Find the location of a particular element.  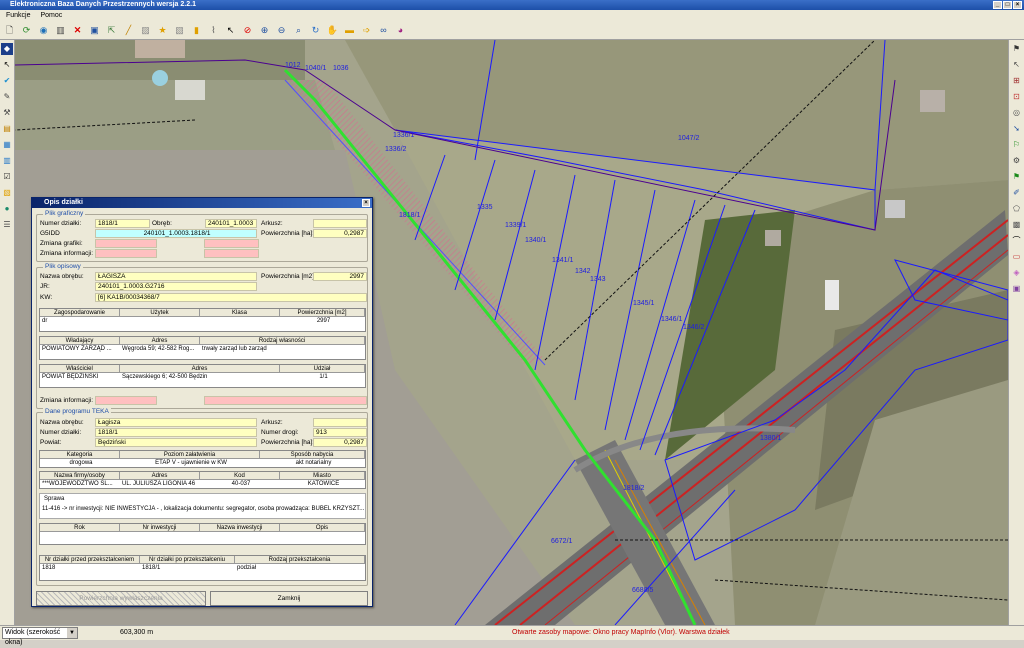

pow-m2-field: 2997 is located at coordinates (340, 276).